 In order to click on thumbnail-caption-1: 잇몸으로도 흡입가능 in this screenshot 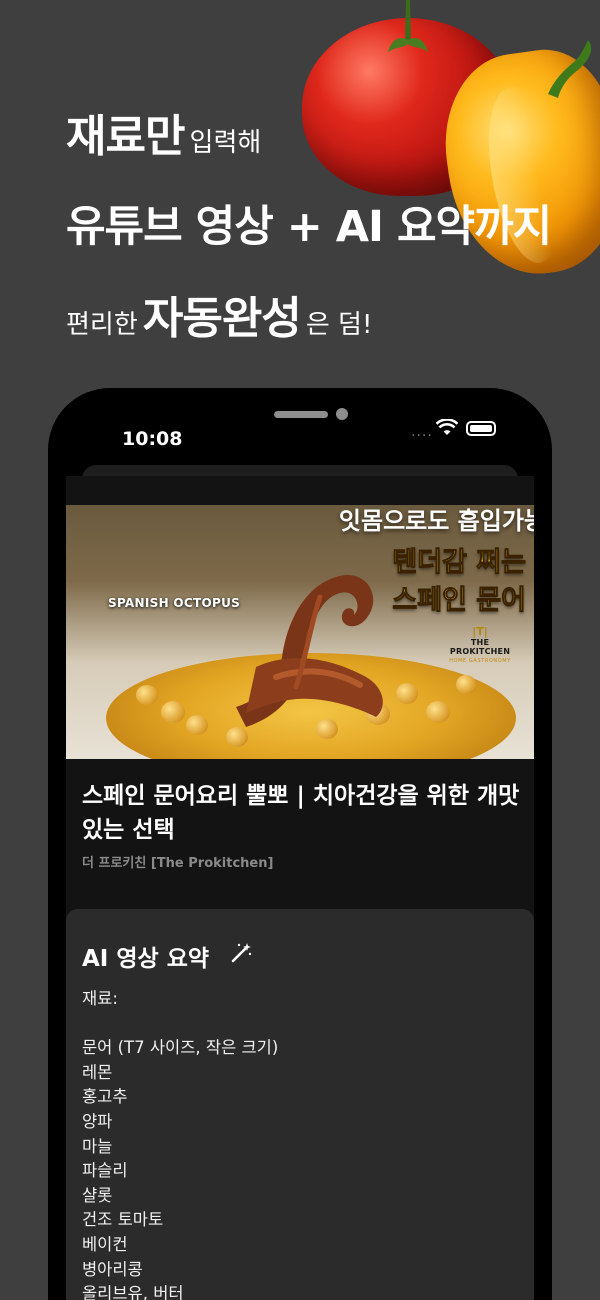, I will do `click(436, 521)`.